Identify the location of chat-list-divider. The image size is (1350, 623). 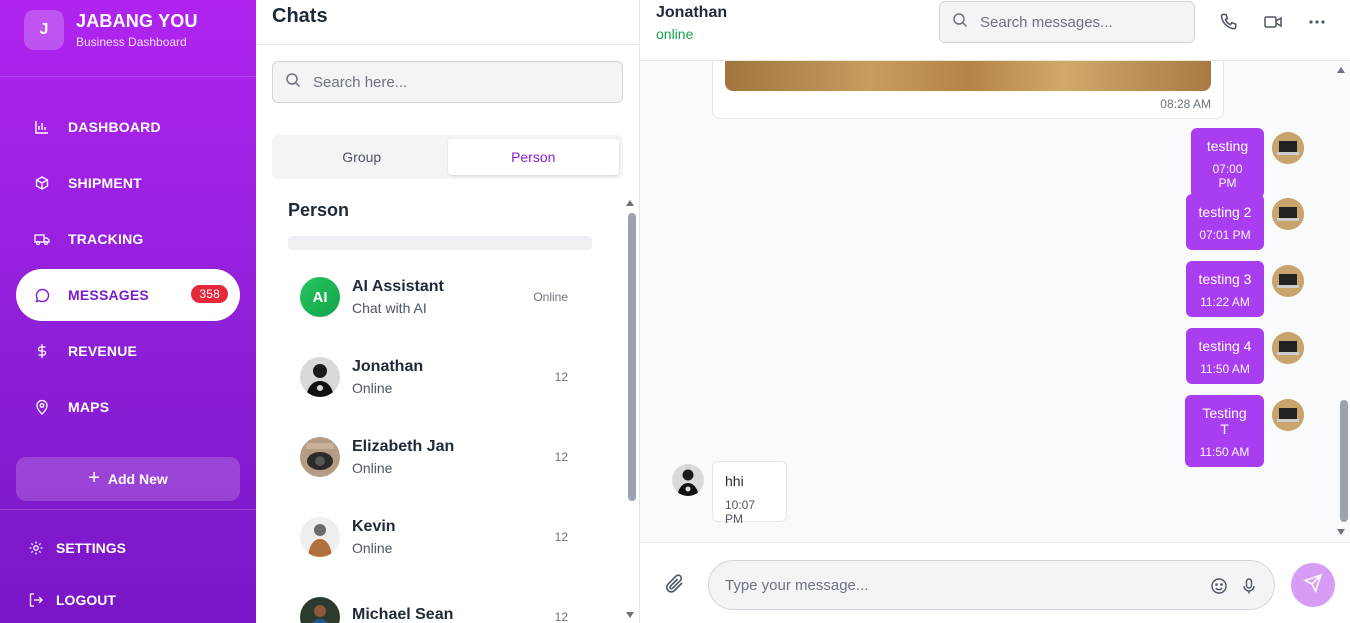
(447, 44).